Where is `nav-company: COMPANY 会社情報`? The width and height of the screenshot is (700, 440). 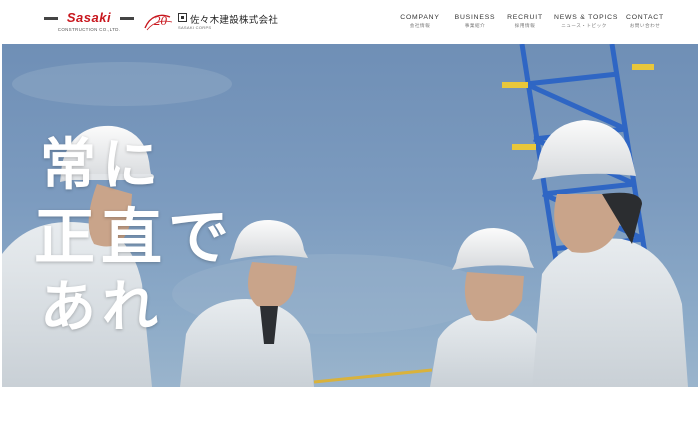
nav-company: COMPANY 会社情報 is located at coordinates (420, 24).